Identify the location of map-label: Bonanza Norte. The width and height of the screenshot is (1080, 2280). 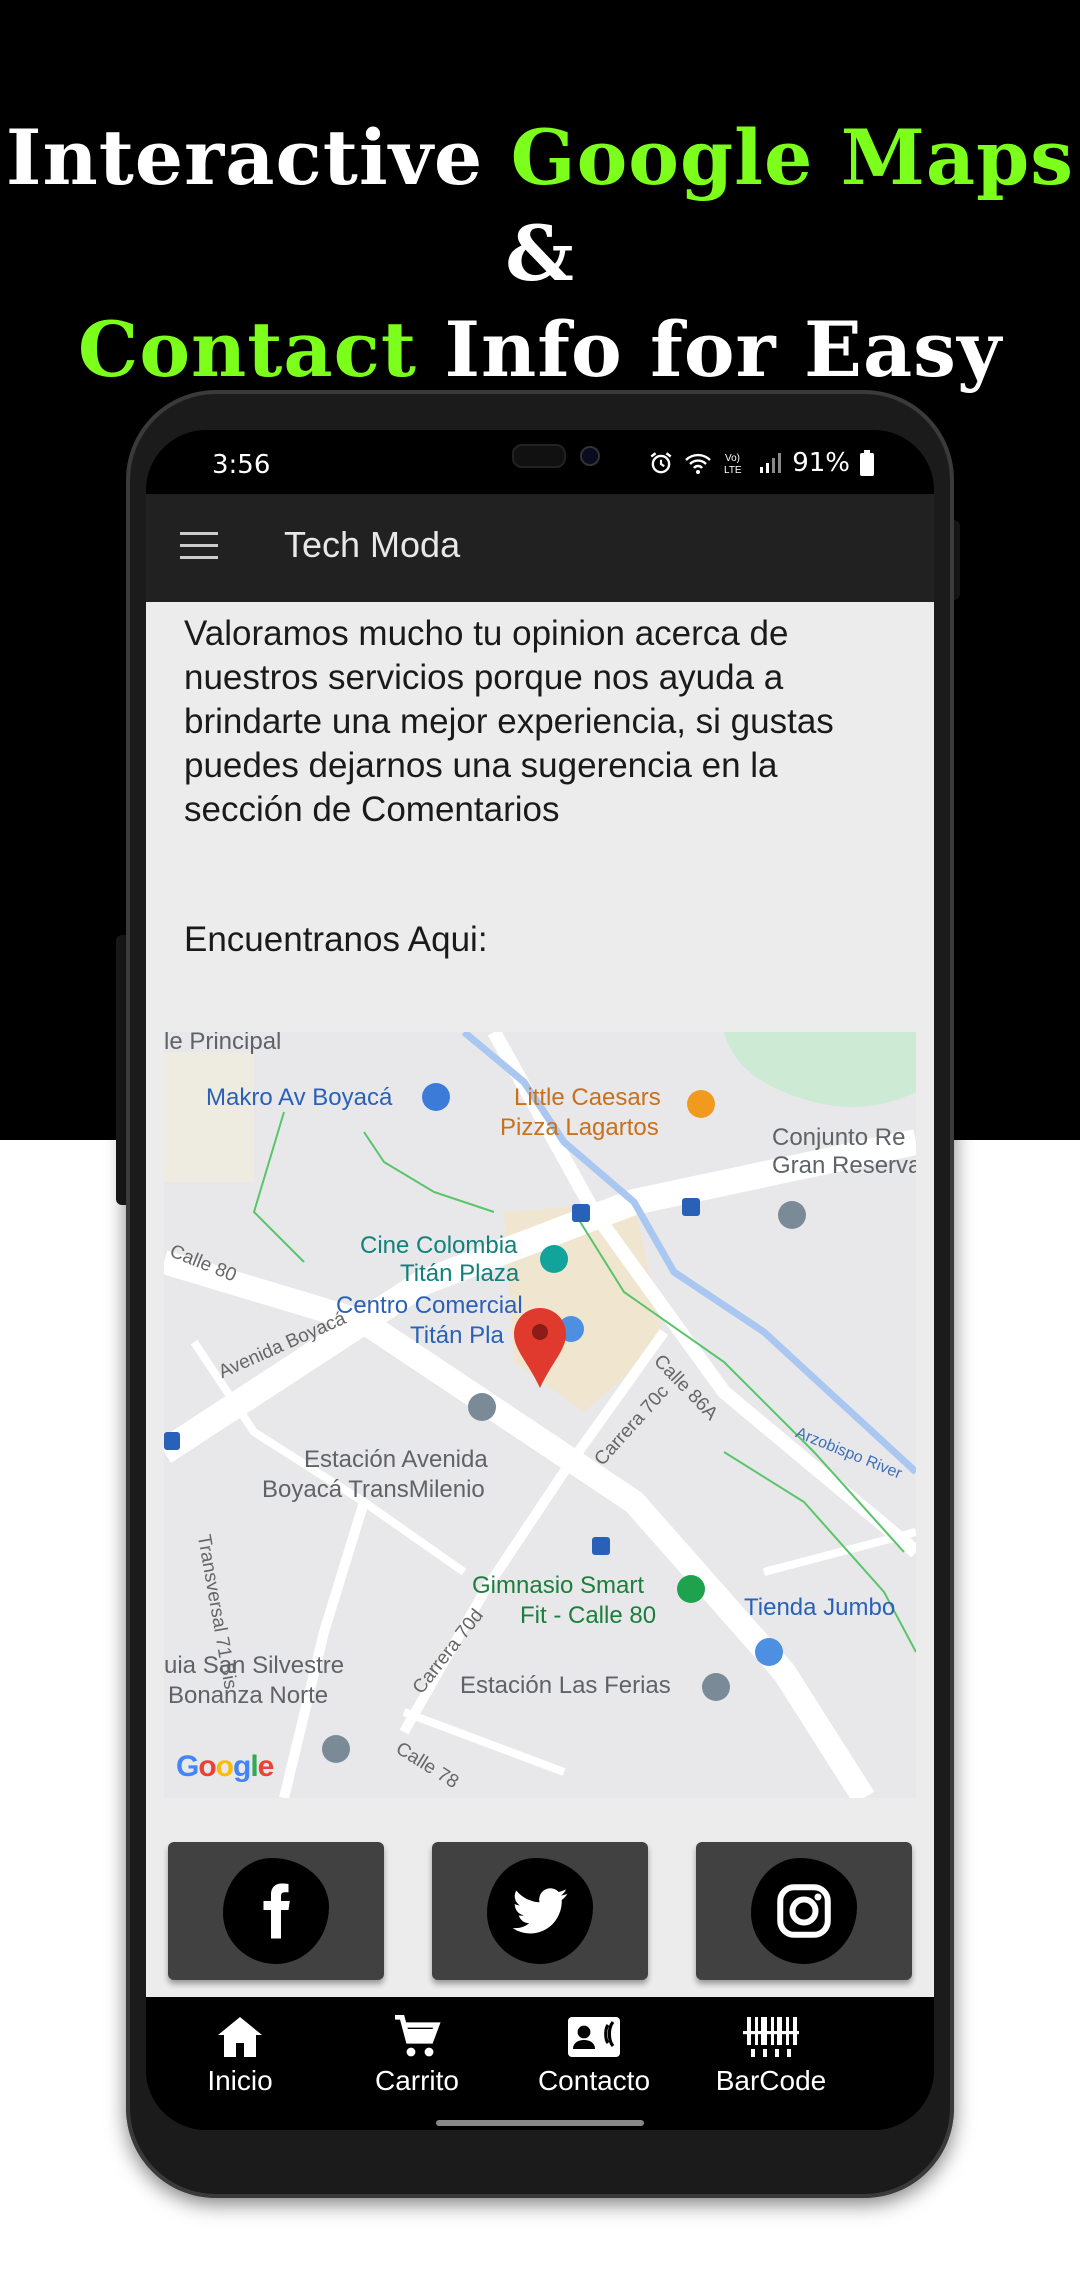
(248, 1695).